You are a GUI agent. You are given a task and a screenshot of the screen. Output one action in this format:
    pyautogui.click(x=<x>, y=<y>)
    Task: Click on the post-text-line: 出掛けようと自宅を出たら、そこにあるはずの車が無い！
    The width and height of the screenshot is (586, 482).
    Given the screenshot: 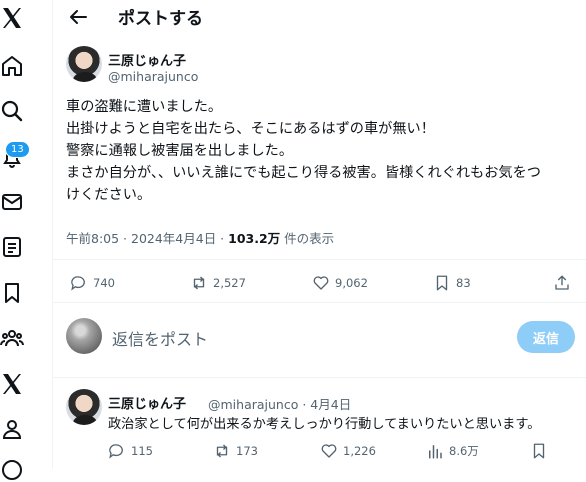 What is the action you would take?
    pyautogui.click(x=250, y=129)
    